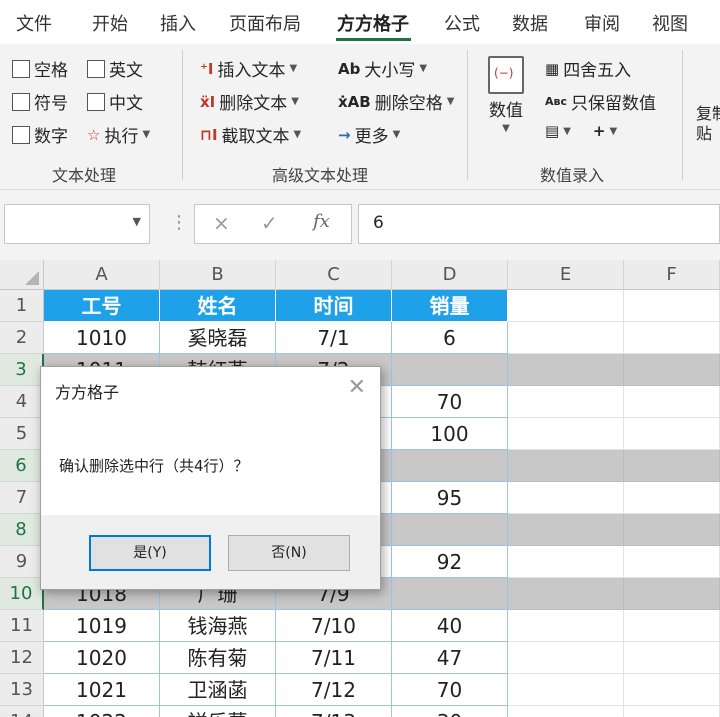 The height and width of the screenshot is (717, 720). I want to click on row-header: 5, so click(22, 434).